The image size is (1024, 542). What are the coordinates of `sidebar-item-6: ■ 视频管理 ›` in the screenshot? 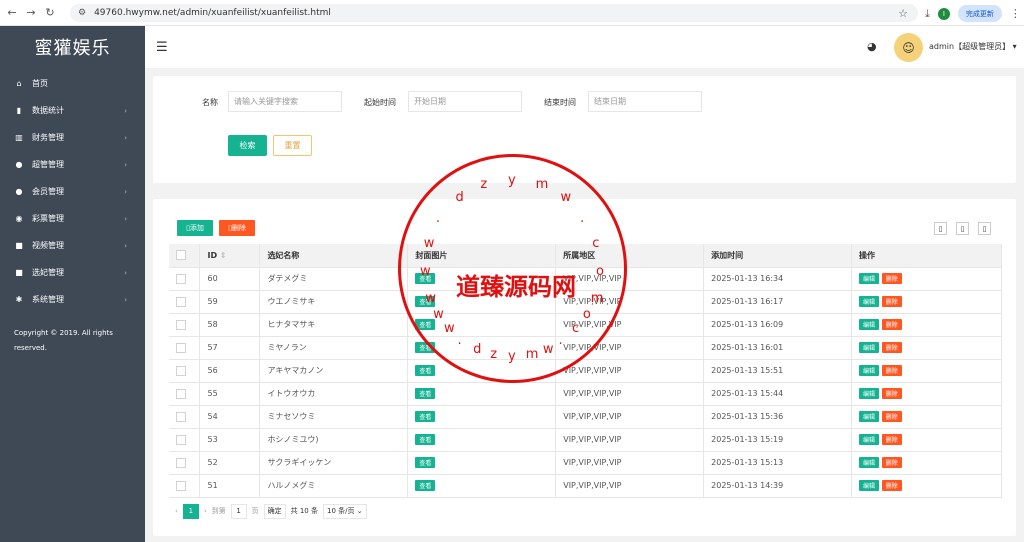 It's located at (72, 245).